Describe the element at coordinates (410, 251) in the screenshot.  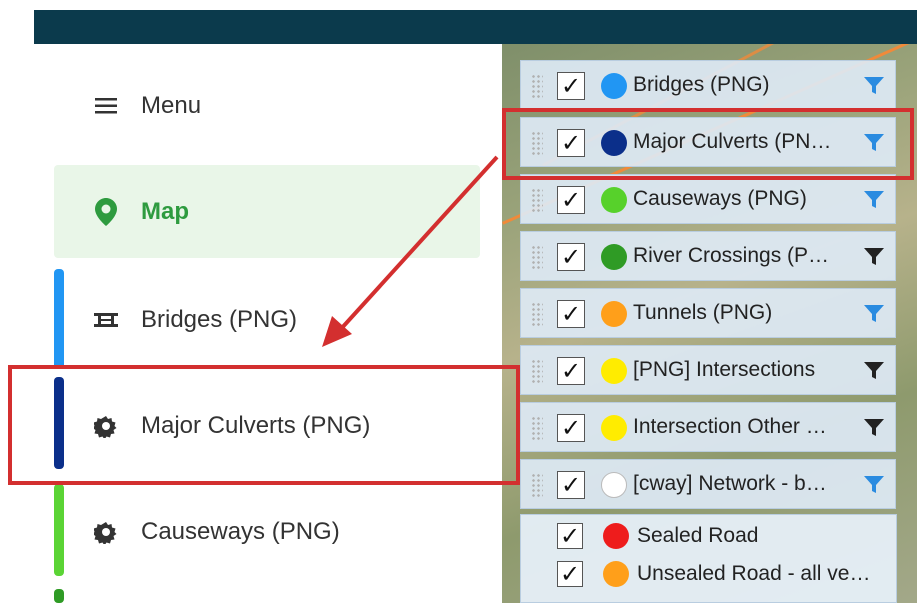
I see `annotation-arrow` at that location.